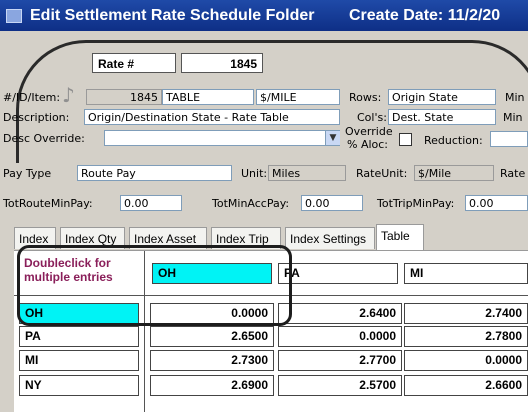 Image resolution: width=528 pixels, height=412 pixels. Describe the element at coordinates (513, 117) in the screenshot. I see `min-label-2: Min` at that location.